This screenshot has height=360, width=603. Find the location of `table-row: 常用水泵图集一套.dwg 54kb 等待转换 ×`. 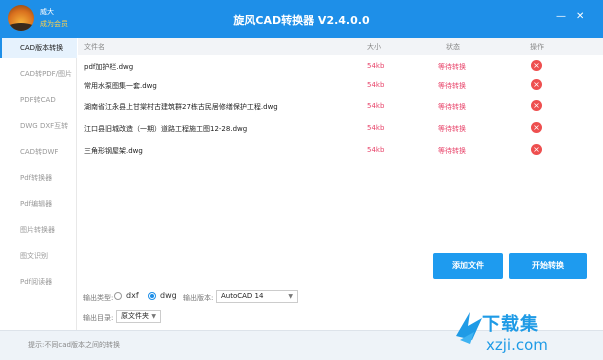

table-row: 常用水泵图集一套.dwg 54kb 等待转换 × is located at coordinates (340, 85).